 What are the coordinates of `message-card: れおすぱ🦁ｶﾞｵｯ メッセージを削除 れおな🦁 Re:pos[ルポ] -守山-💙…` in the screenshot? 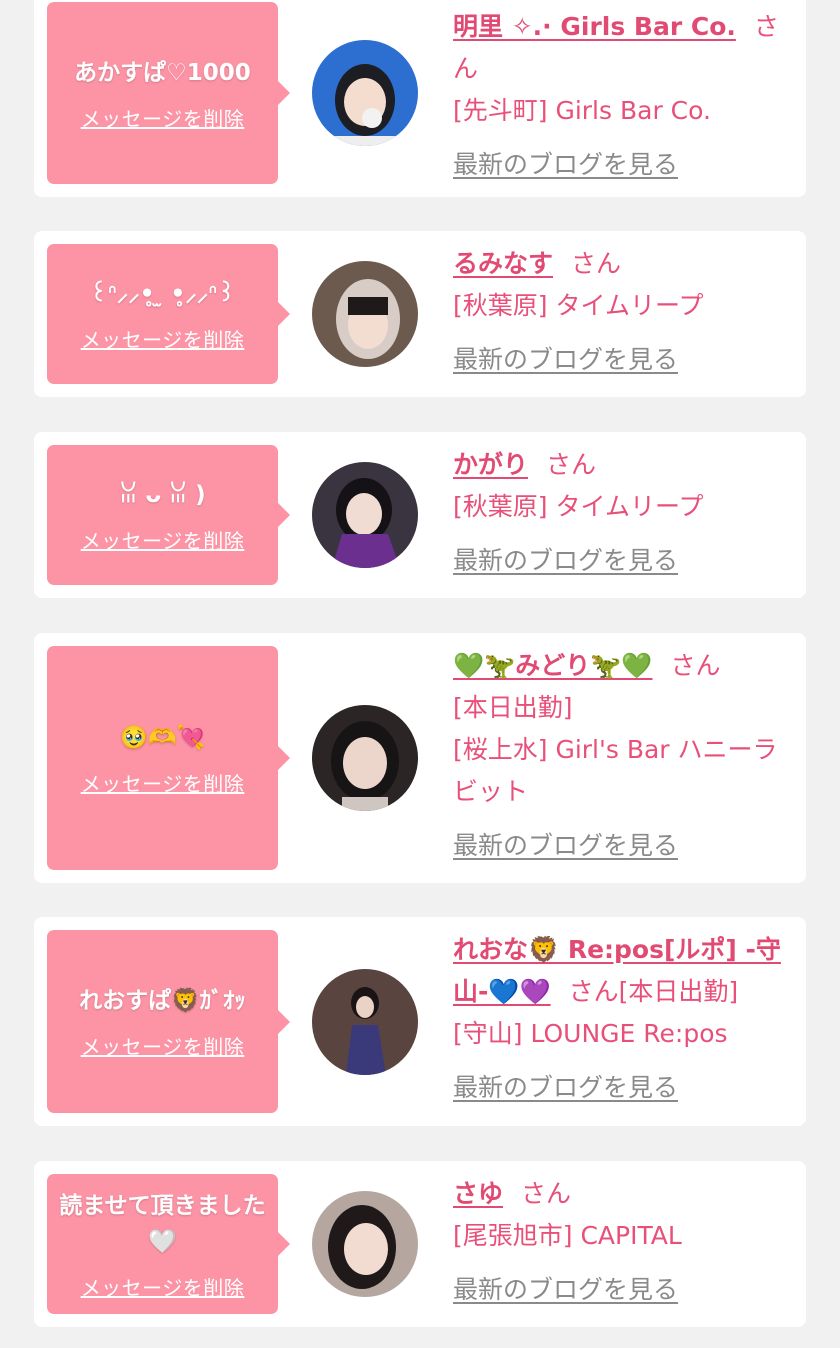 It's located at (420, 1021).